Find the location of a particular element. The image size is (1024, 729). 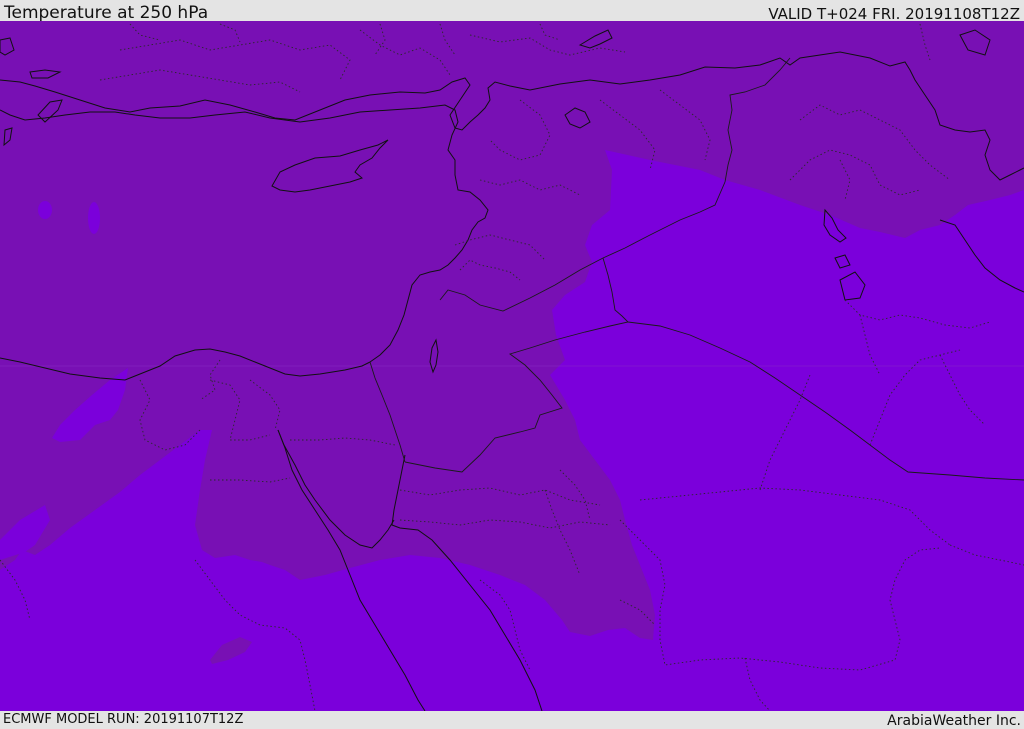

map-title: Temperature at 250 hPa is located at coordinates (106, 13).